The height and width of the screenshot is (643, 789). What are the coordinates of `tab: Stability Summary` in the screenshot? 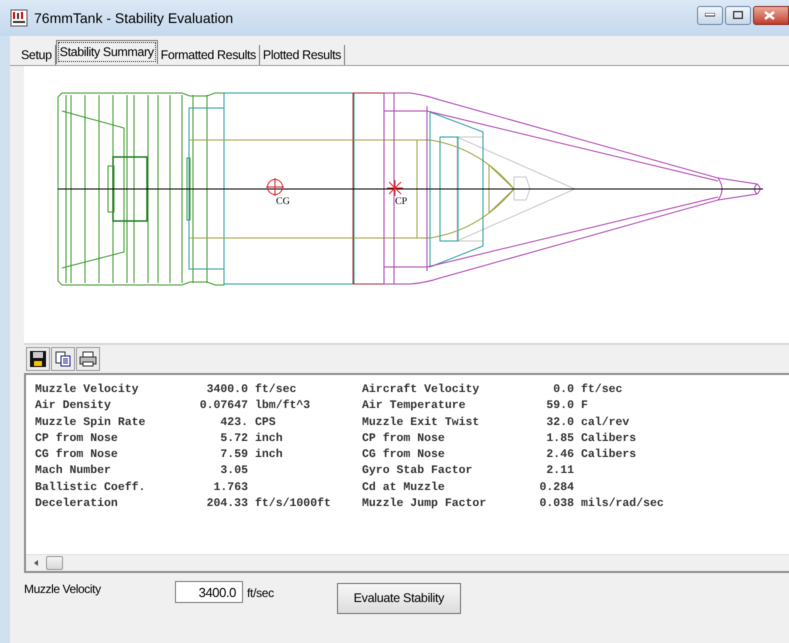 It's located at (107, 52).